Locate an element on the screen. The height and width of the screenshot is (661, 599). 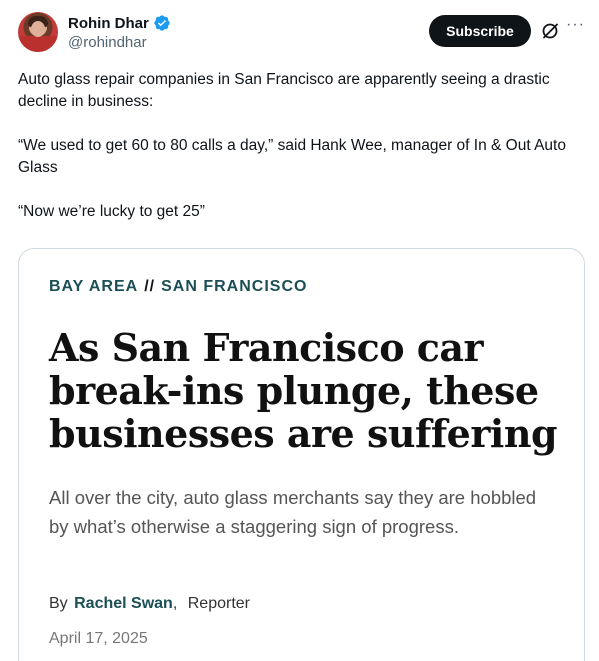
article-kicker: BAY AREA // SAN FRANCISCO is located at coordinates (178, 287).